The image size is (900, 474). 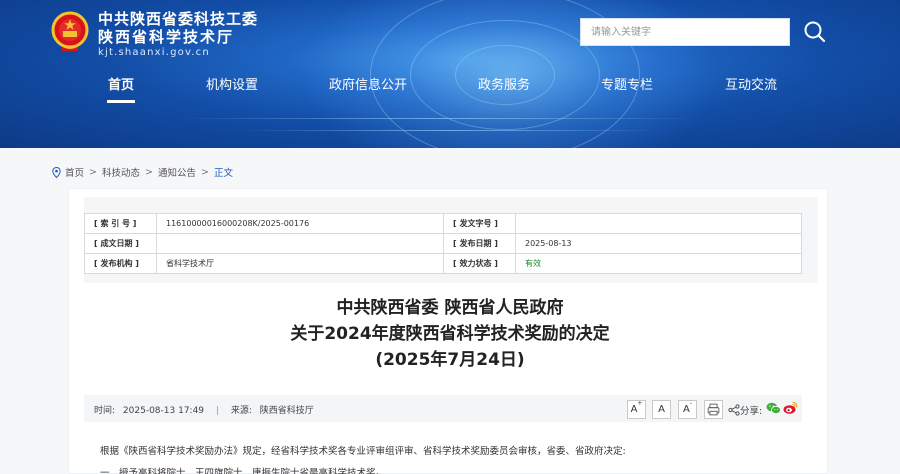 What do you see at coordinates (223, 173) in the screenshot?
I see `breadcrumb-current: 正文` at bounding box center [223, 173].